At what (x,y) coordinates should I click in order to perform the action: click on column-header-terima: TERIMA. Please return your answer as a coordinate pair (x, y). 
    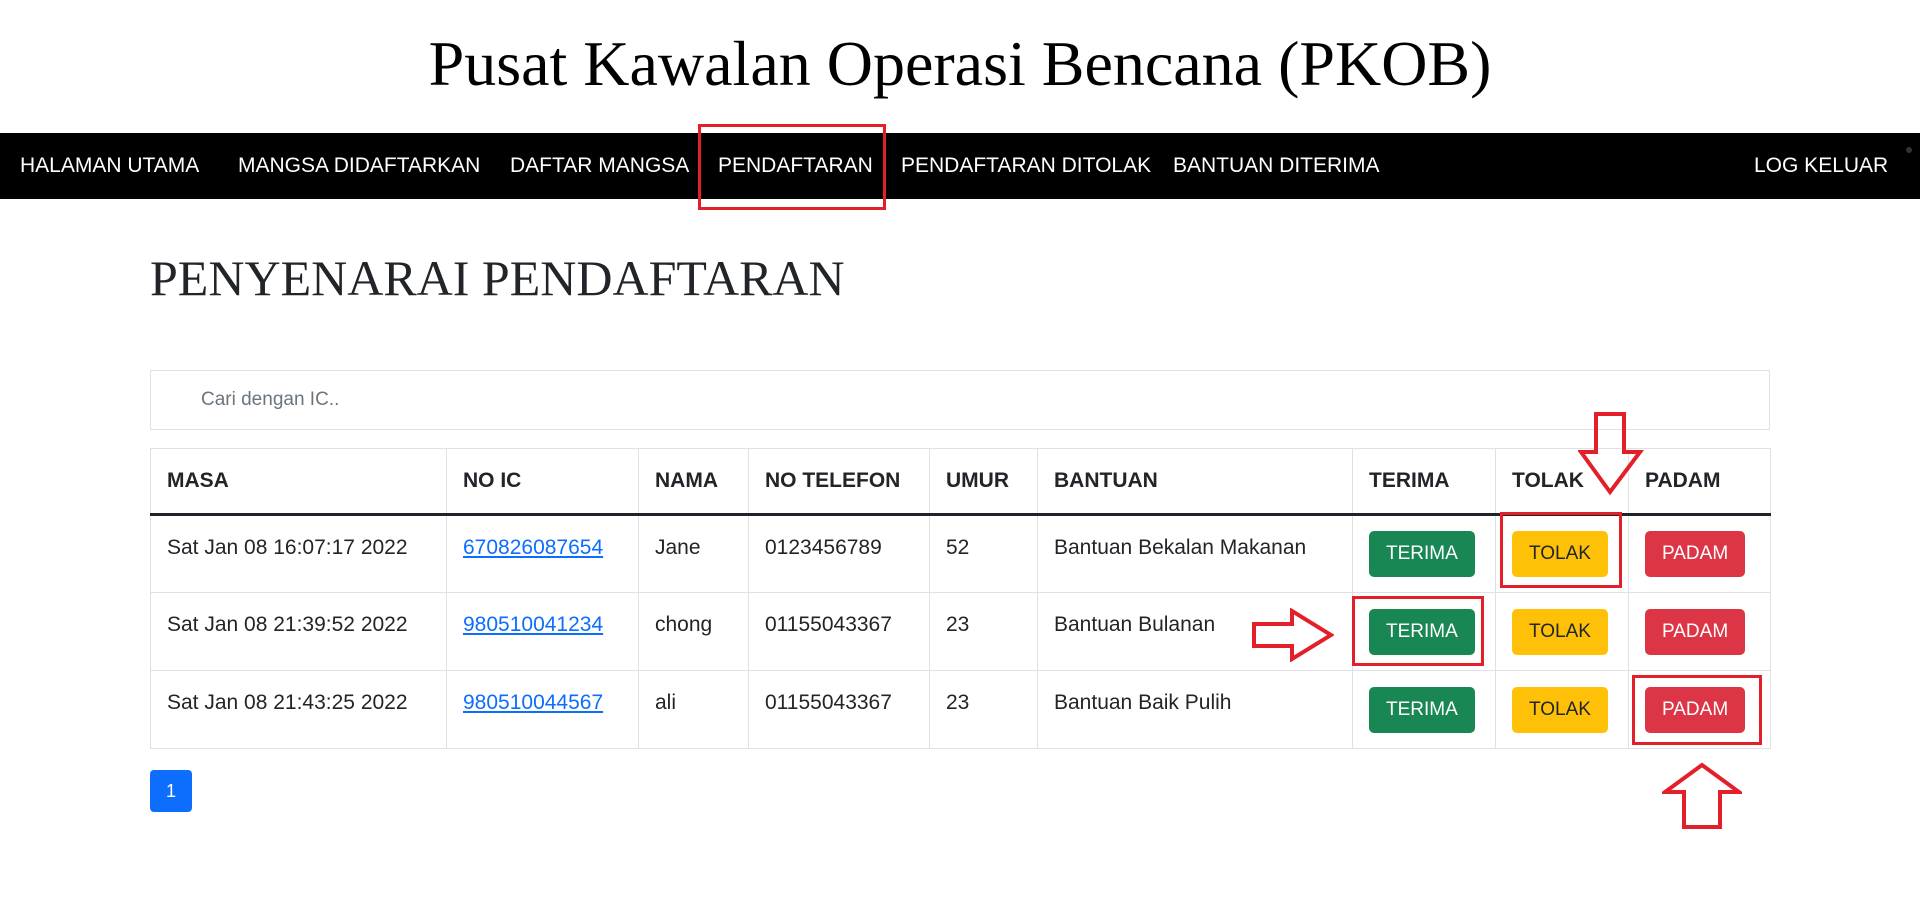
    Looking at the image, I should click on (1424, 482).